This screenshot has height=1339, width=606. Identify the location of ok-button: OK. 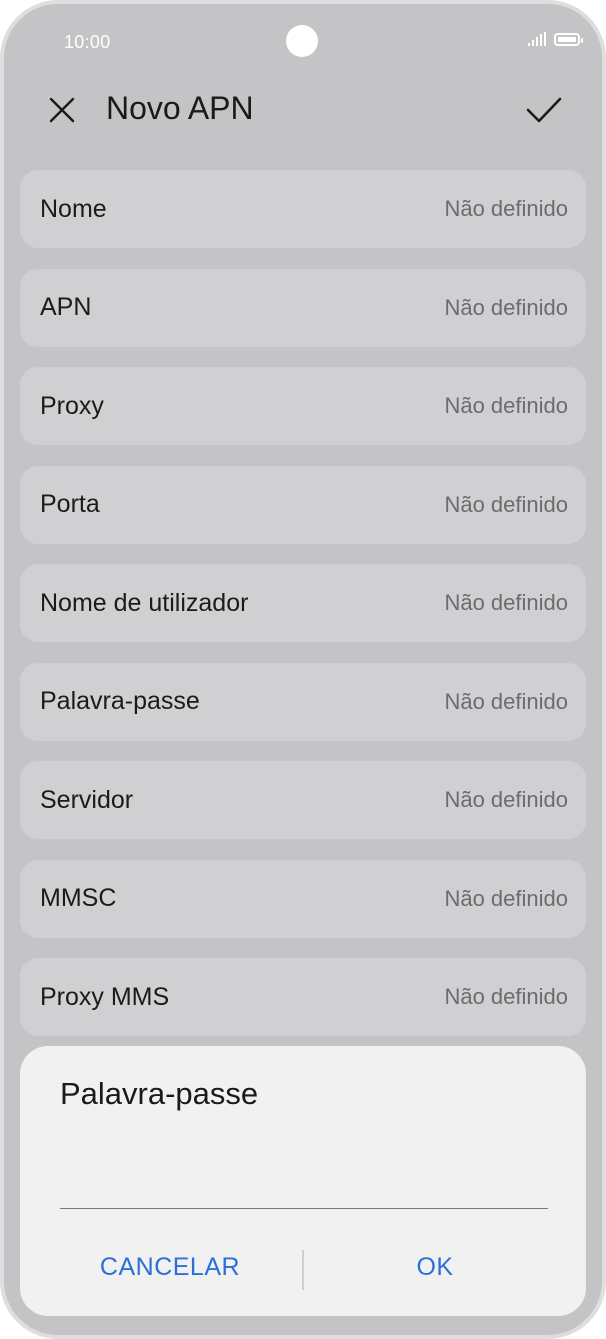
(435, 1267).